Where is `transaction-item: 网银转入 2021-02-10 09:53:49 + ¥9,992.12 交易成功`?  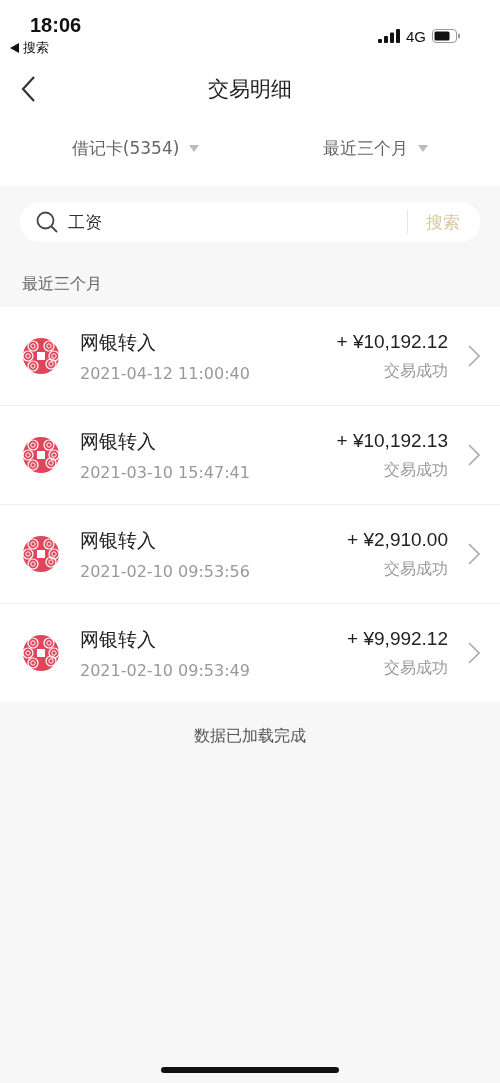
transaction-item: 网银转入 2021-02-10 09:53:49 + ¥9,992.12 交易成功 is located at coordinates (250, 653).